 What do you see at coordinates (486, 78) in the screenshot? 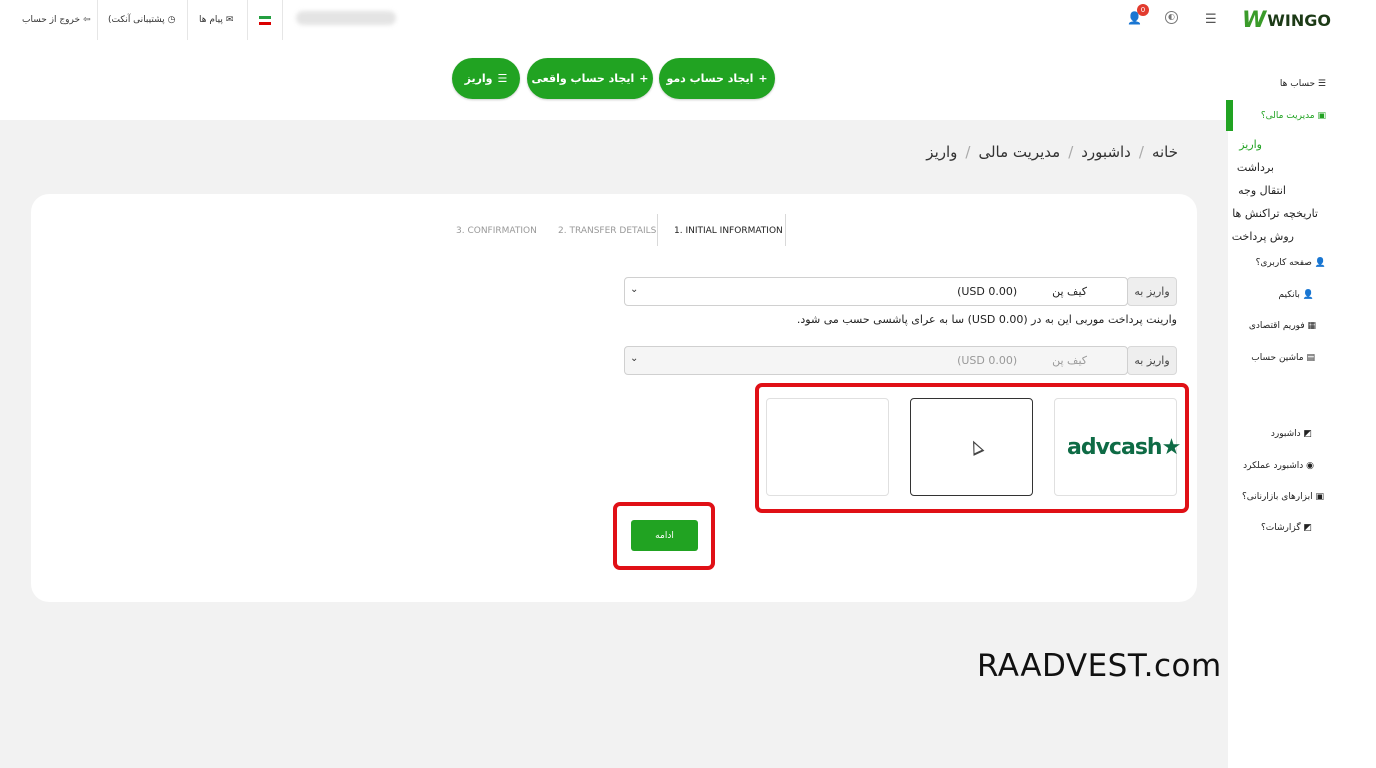
I see `deposit-button: ☰ واریز` at bounding box center [486, 78].